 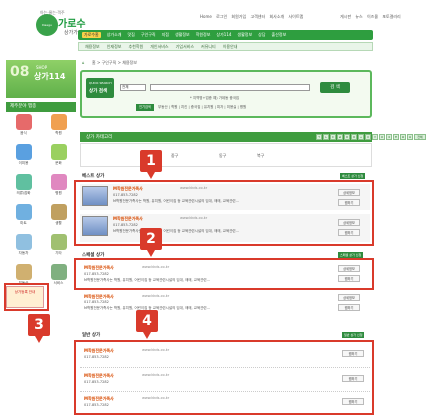 I want to click on alpha-filter-button: 전체, so click(x=420, y=137).